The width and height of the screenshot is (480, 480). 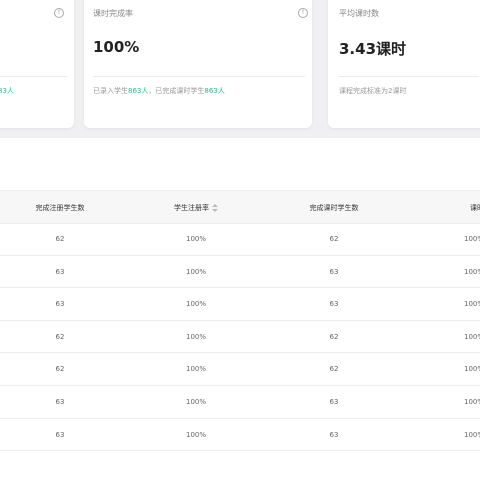 I want to click on sort-icon, so click(x=215, y=208).